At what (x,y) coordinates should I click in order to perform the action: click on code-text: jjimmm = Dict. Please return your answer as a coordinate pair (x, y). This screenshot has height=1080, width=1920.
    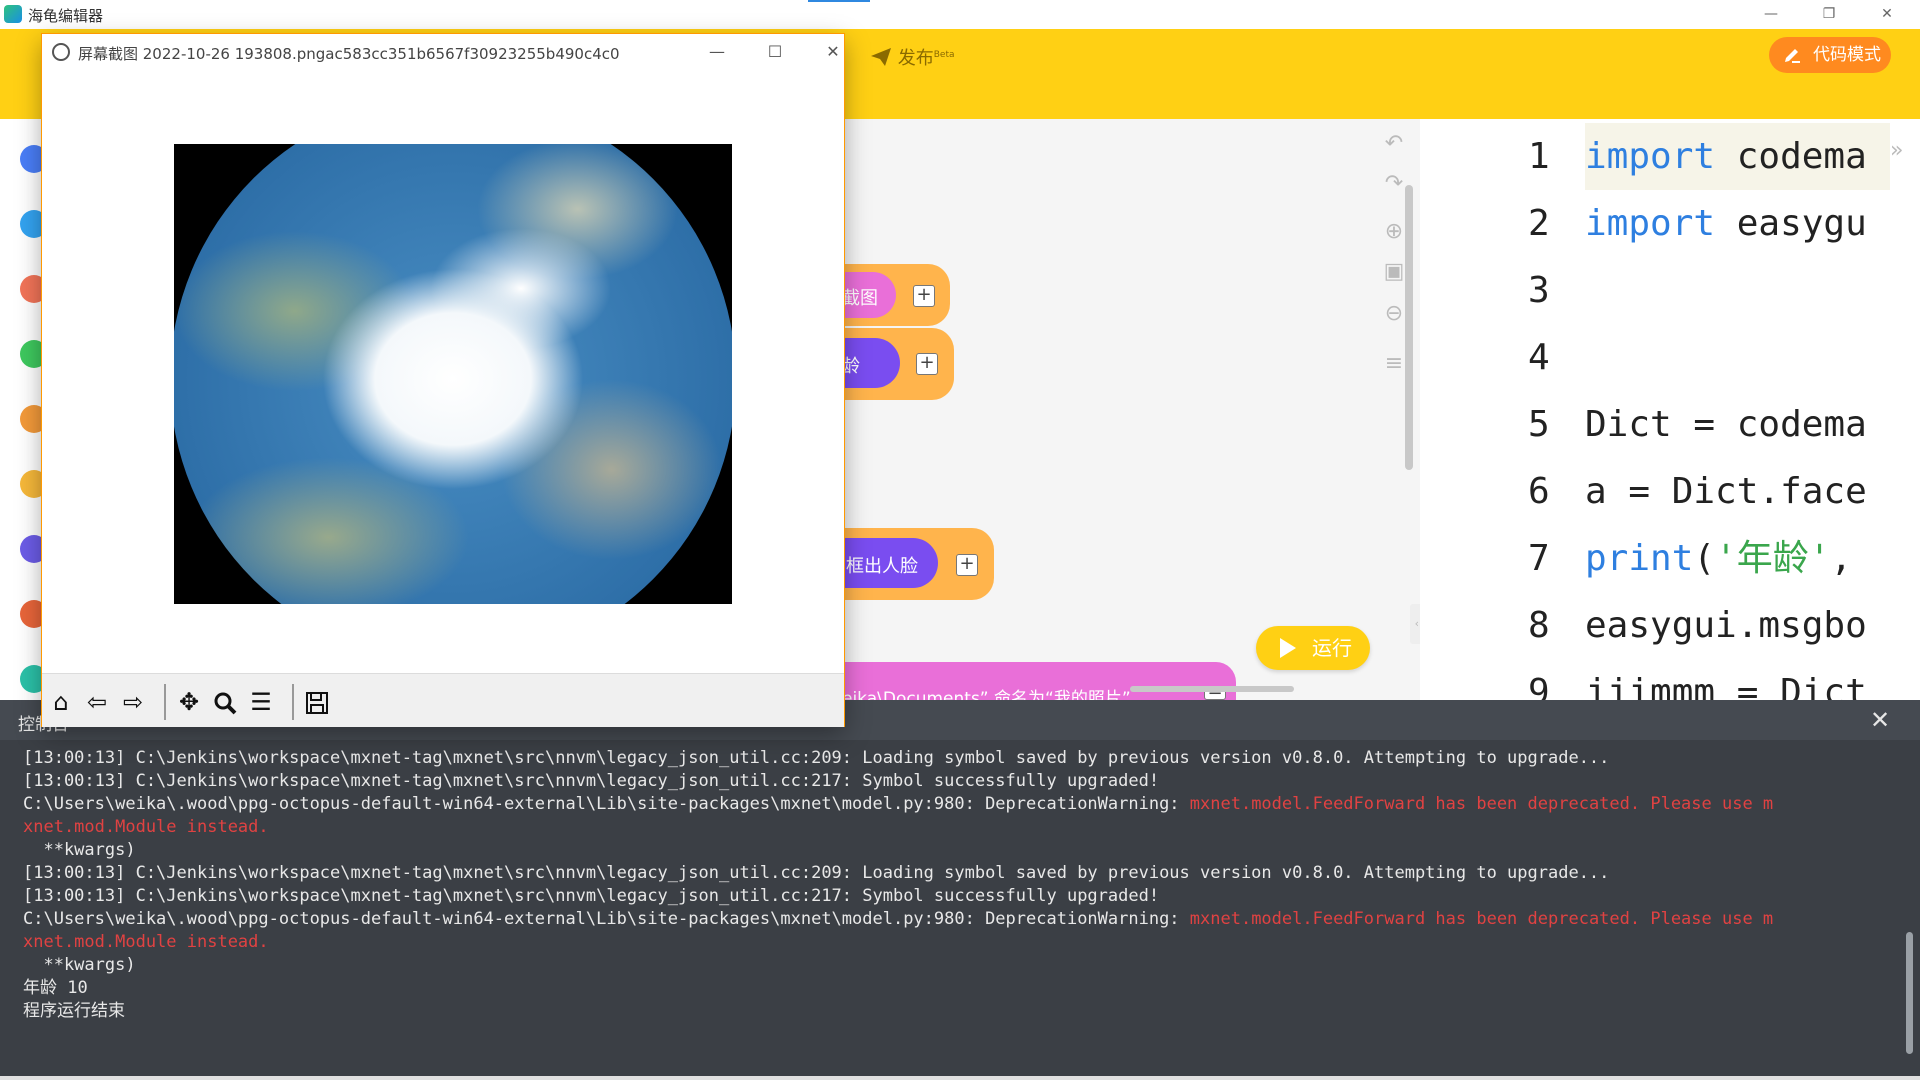
    Looking at the image, I should click on (1726, 686).